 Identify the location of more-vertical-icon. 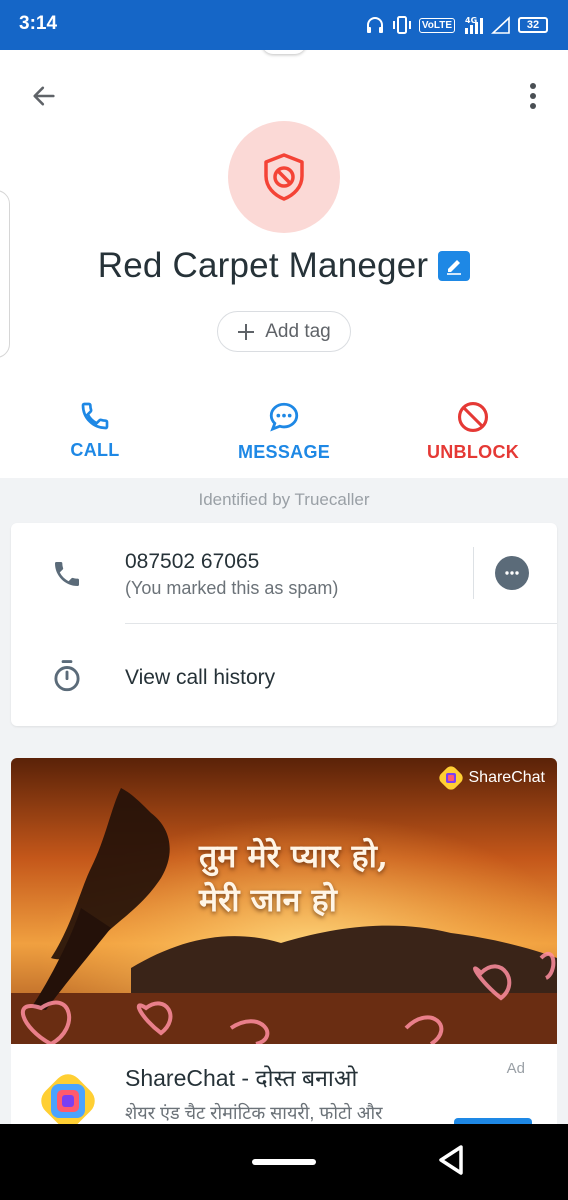
(533, 96).